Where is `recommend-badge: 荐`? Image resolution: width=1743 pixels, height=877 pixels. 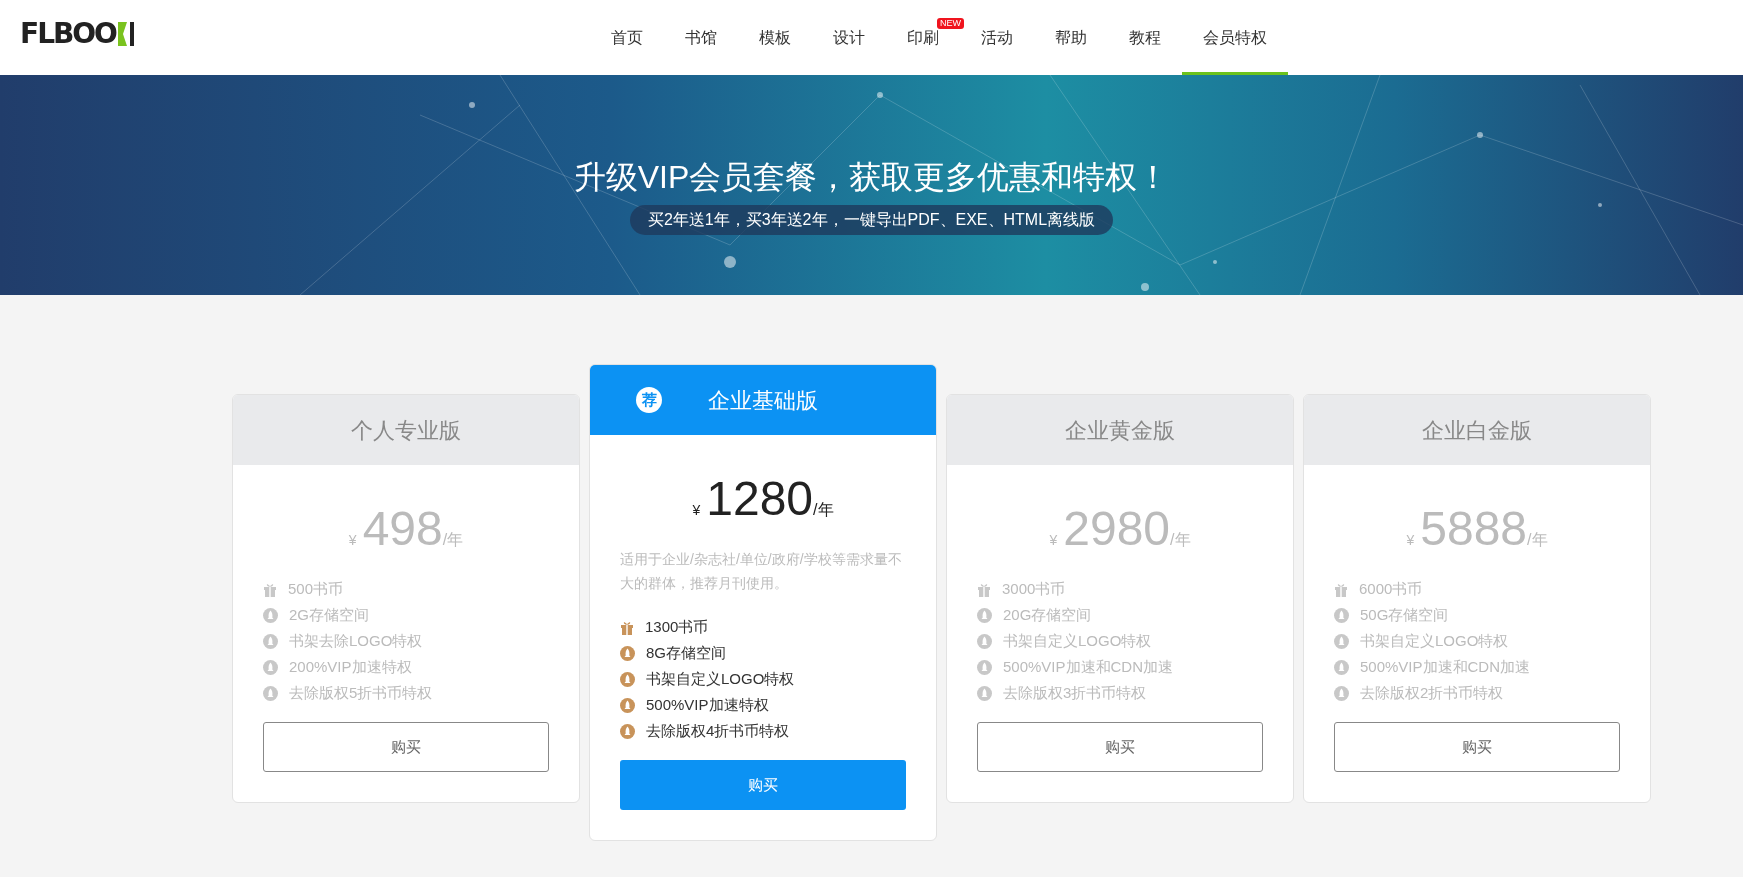 recommend-badge: 荐 is located at coordinates (649, 400).